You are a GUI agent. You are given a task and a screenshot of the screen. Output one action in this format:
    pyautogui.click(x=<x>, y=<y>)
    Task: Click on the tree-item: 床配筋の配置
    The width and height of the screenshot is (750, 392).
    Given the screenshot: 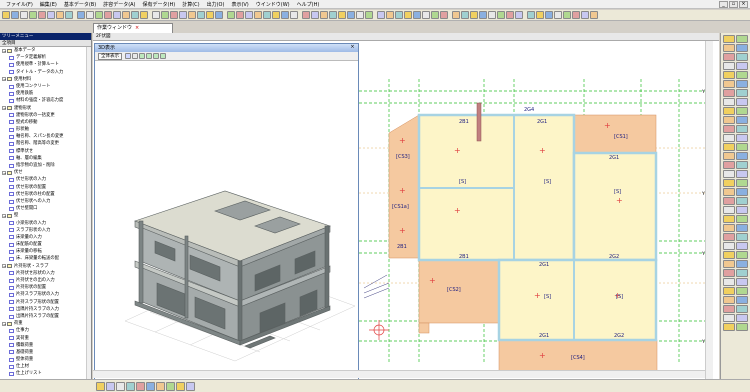 What is the action you would take?
    pyautogui.click(x=45, y=244)
    